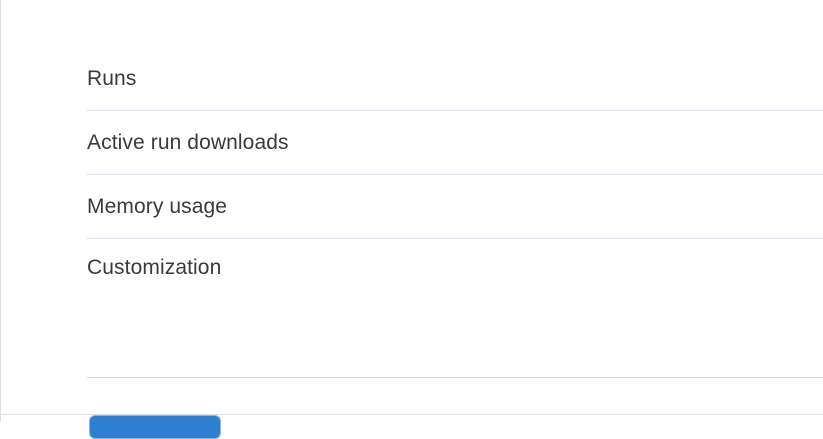 The image size is (823, 439). What do you see at coordinates (188, 142) in the screenshot?
I see `settings-item-label: Active run downloads` at bounding box center [188, 142].